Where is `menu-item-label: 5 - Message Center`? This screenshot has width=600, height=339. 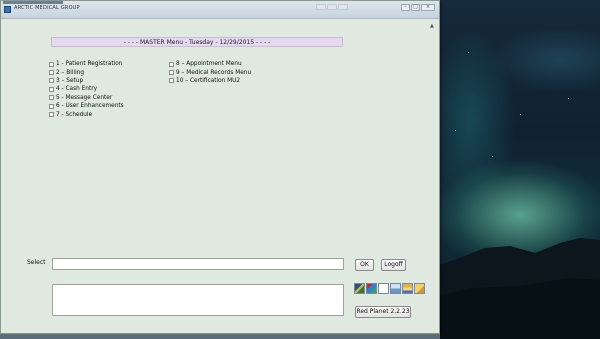 menu-item-label: 5 - Message Center is located at coordinates (84, 97).